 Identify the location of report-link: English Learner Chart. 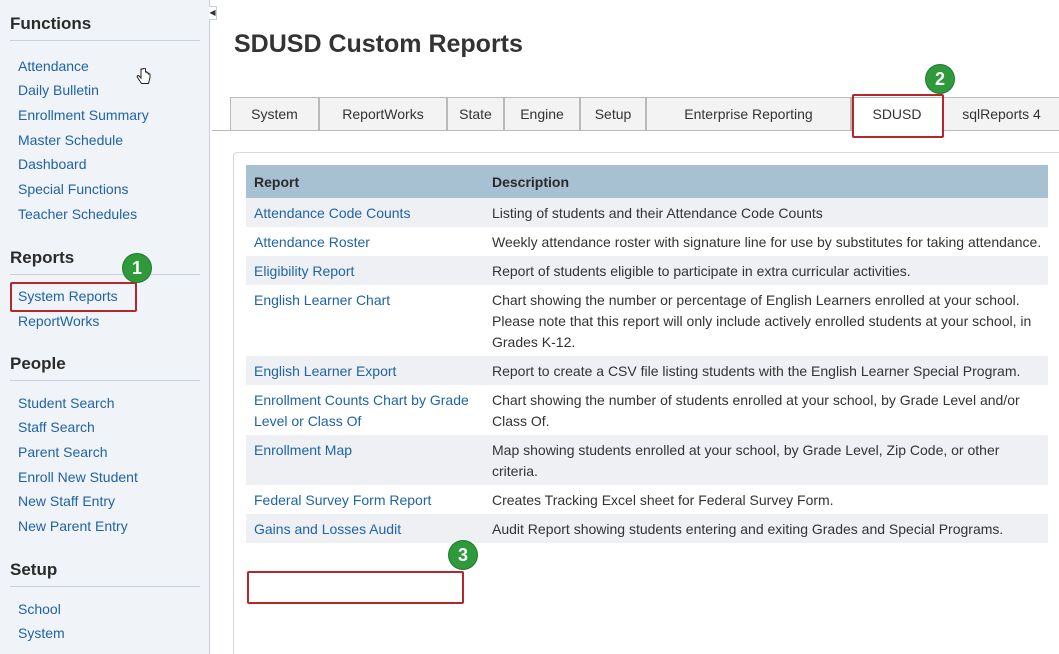
(365, 320).